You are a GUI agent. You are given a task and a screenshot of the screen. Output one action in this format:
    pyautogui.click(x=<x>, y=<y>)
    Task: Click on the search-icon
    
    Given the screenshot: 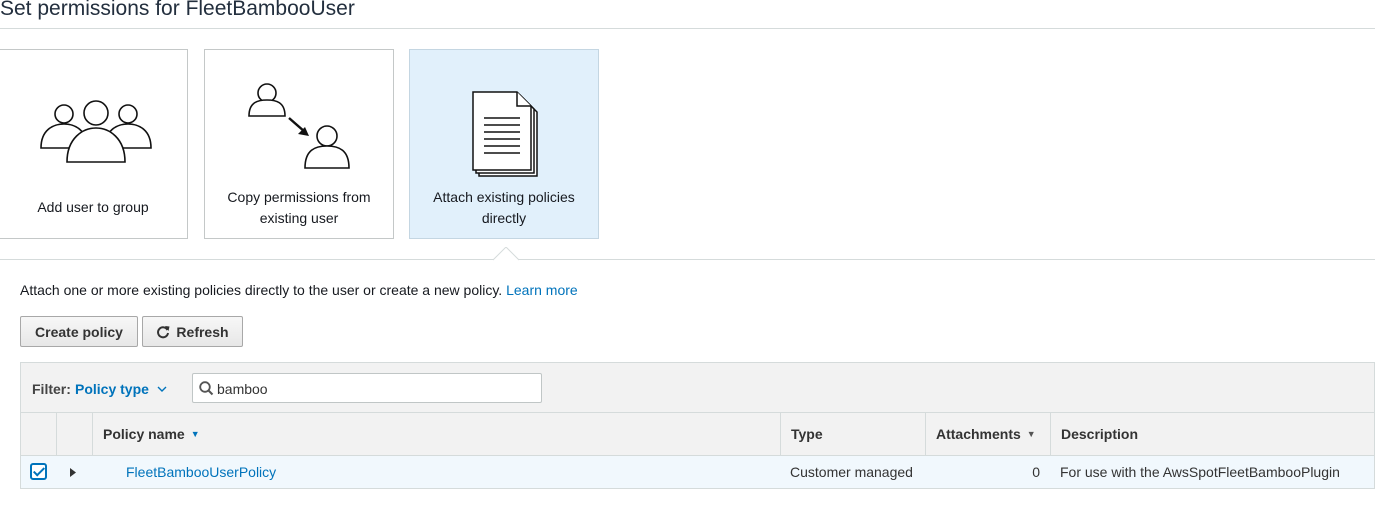 What is the action you would take?
    pyautogui.click(x=206, y=388)
    